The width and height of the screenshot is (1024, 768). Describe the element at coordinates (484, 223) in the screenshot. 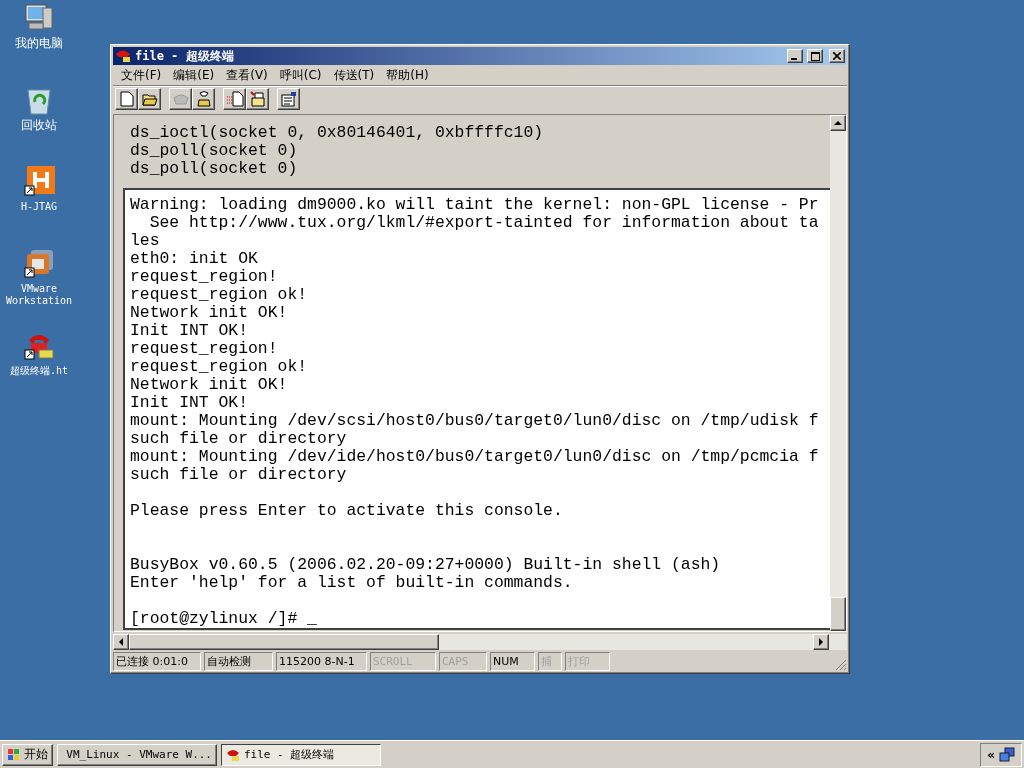

I see `terminal-line: See http://www.tux.org/lkml/#export-tainted for information about ta` at that location.